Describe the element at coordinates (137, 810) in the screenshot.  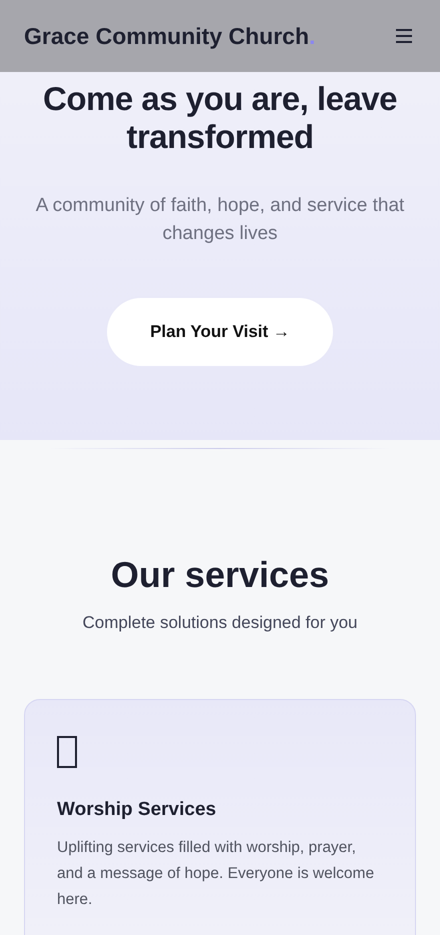
I see `card-title: Worship Services` at that location.